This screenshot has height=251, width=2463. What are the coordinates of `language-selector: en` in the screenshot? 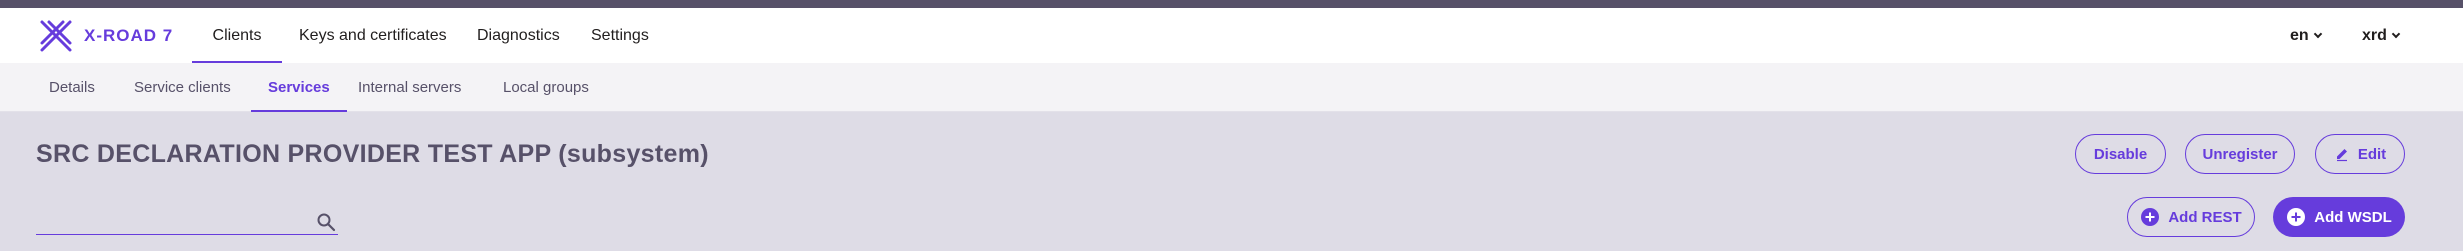 It's located at (2306, 35).